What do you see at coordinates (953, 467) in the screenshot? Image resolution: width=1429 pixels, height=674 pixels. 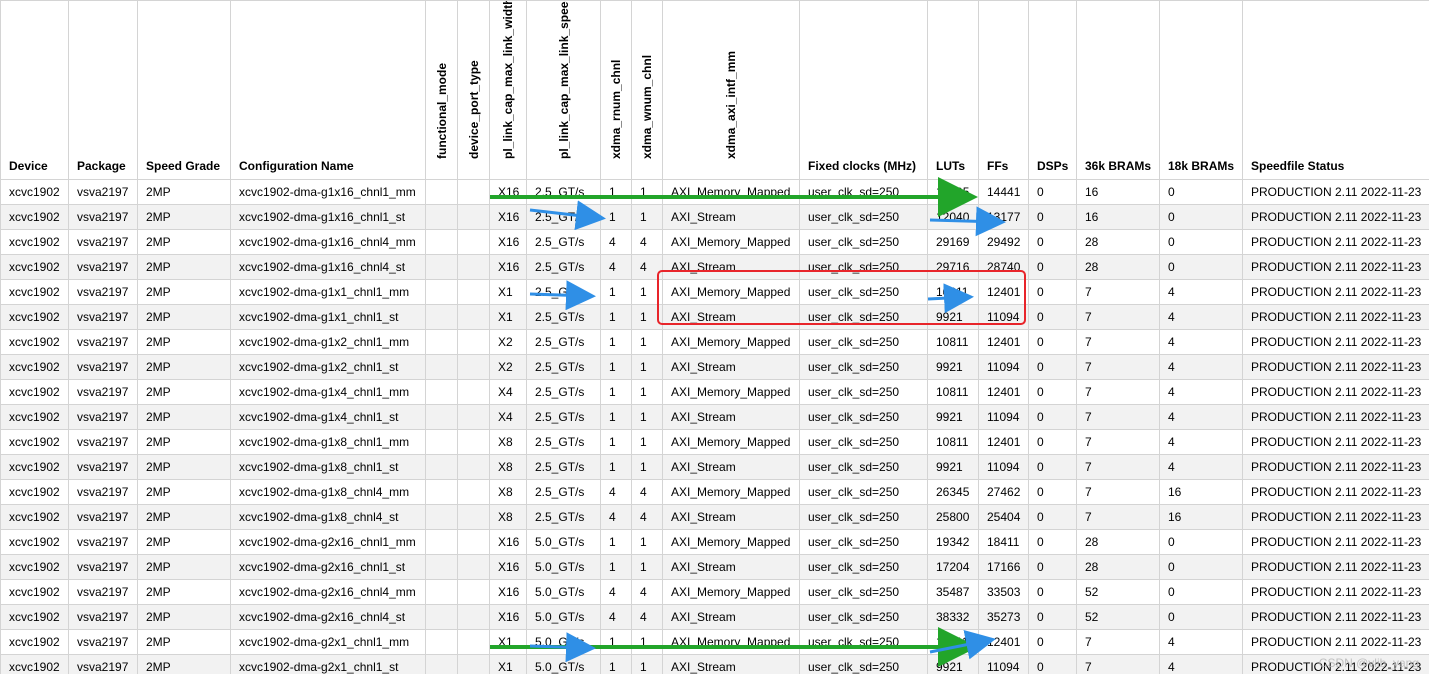 I see `cell-luts: 9921` at bounding box center [953, 467].